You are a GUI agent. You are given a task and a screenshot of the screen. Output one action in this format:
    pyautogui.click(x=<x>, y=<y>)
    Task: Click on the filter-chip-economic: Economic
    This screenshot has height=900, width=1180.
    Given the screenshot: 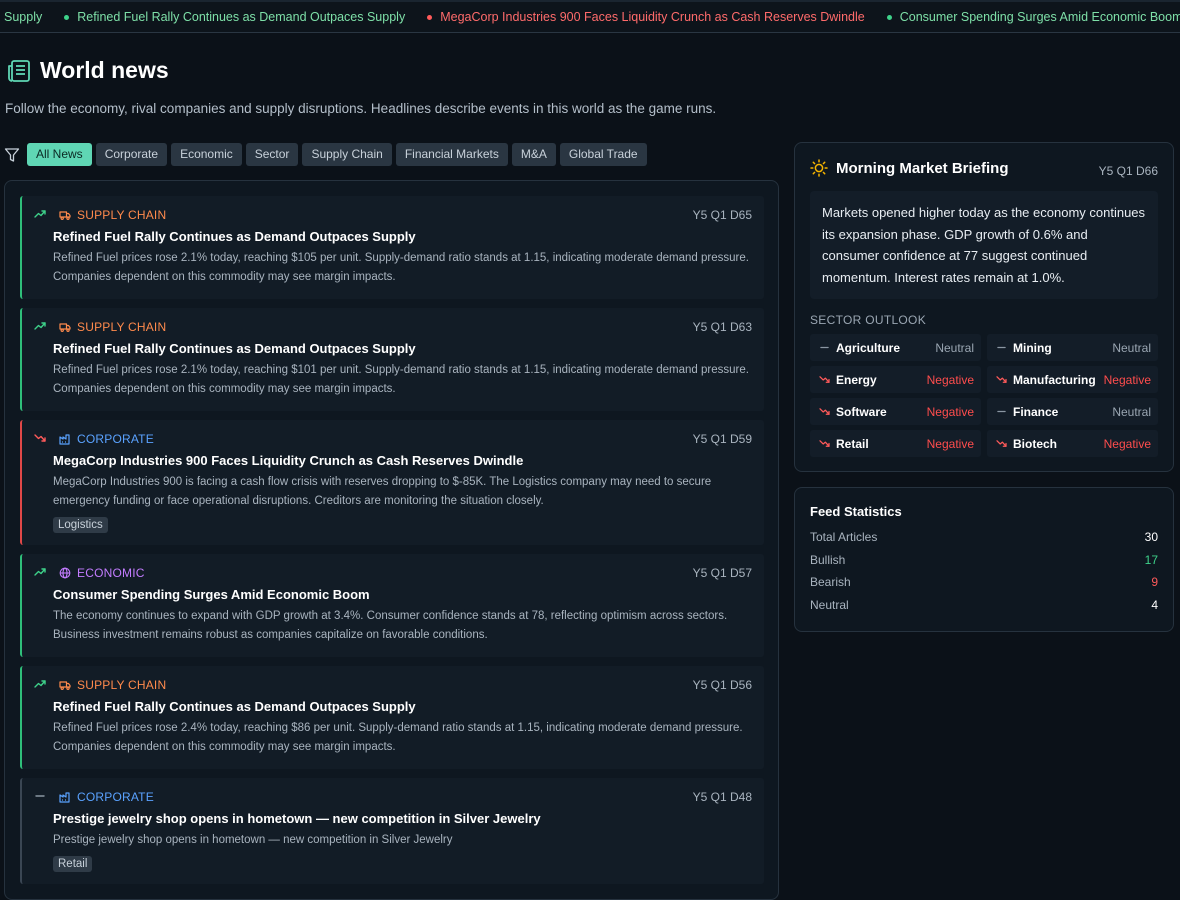 What is the action you would take?
    pyautogui.click(x=206, y=154)
    